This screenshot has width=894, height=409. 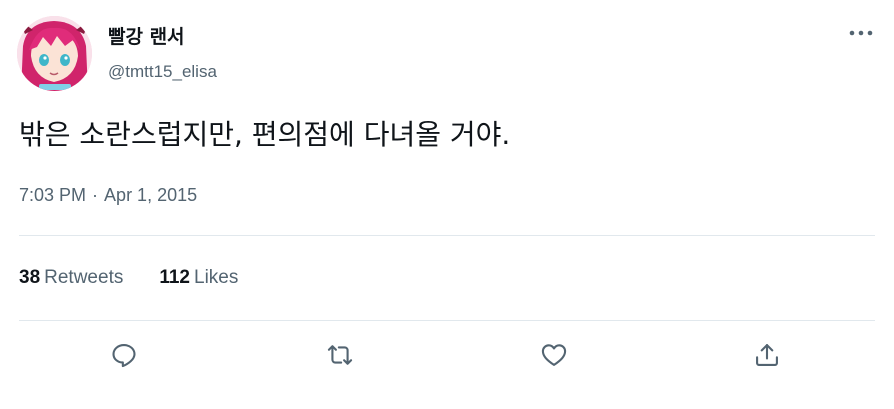 I want to click on display-name: 빨강 랜서, so click(x=146, y=37).